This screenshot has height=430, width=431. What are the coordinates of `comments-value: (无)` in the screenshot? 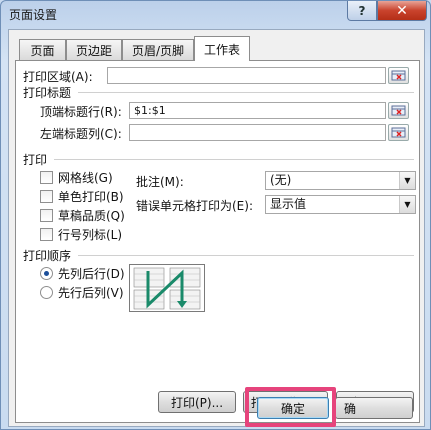 It's located at (281, 180).